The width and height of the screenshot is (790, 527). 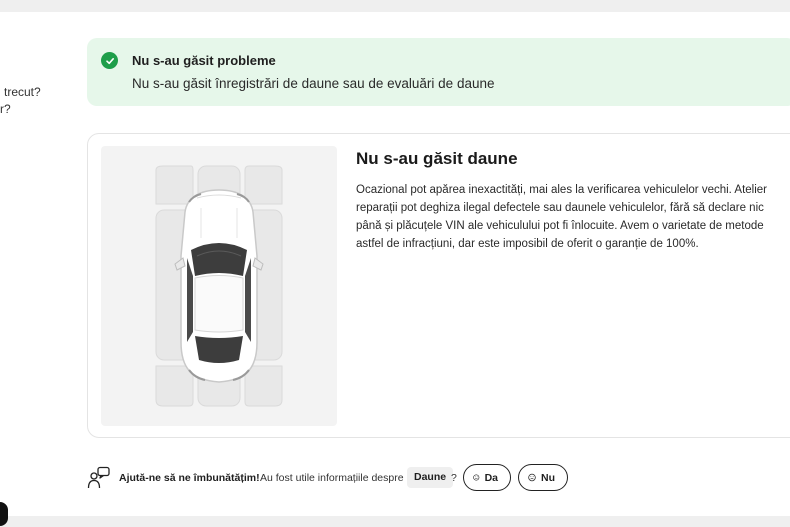 What do you see at coordinates (189, 478) in the screenshot?
I see `feedback-heading: Ajută-ne să ne îmbunătățim!` at bounding box center [189, 478].